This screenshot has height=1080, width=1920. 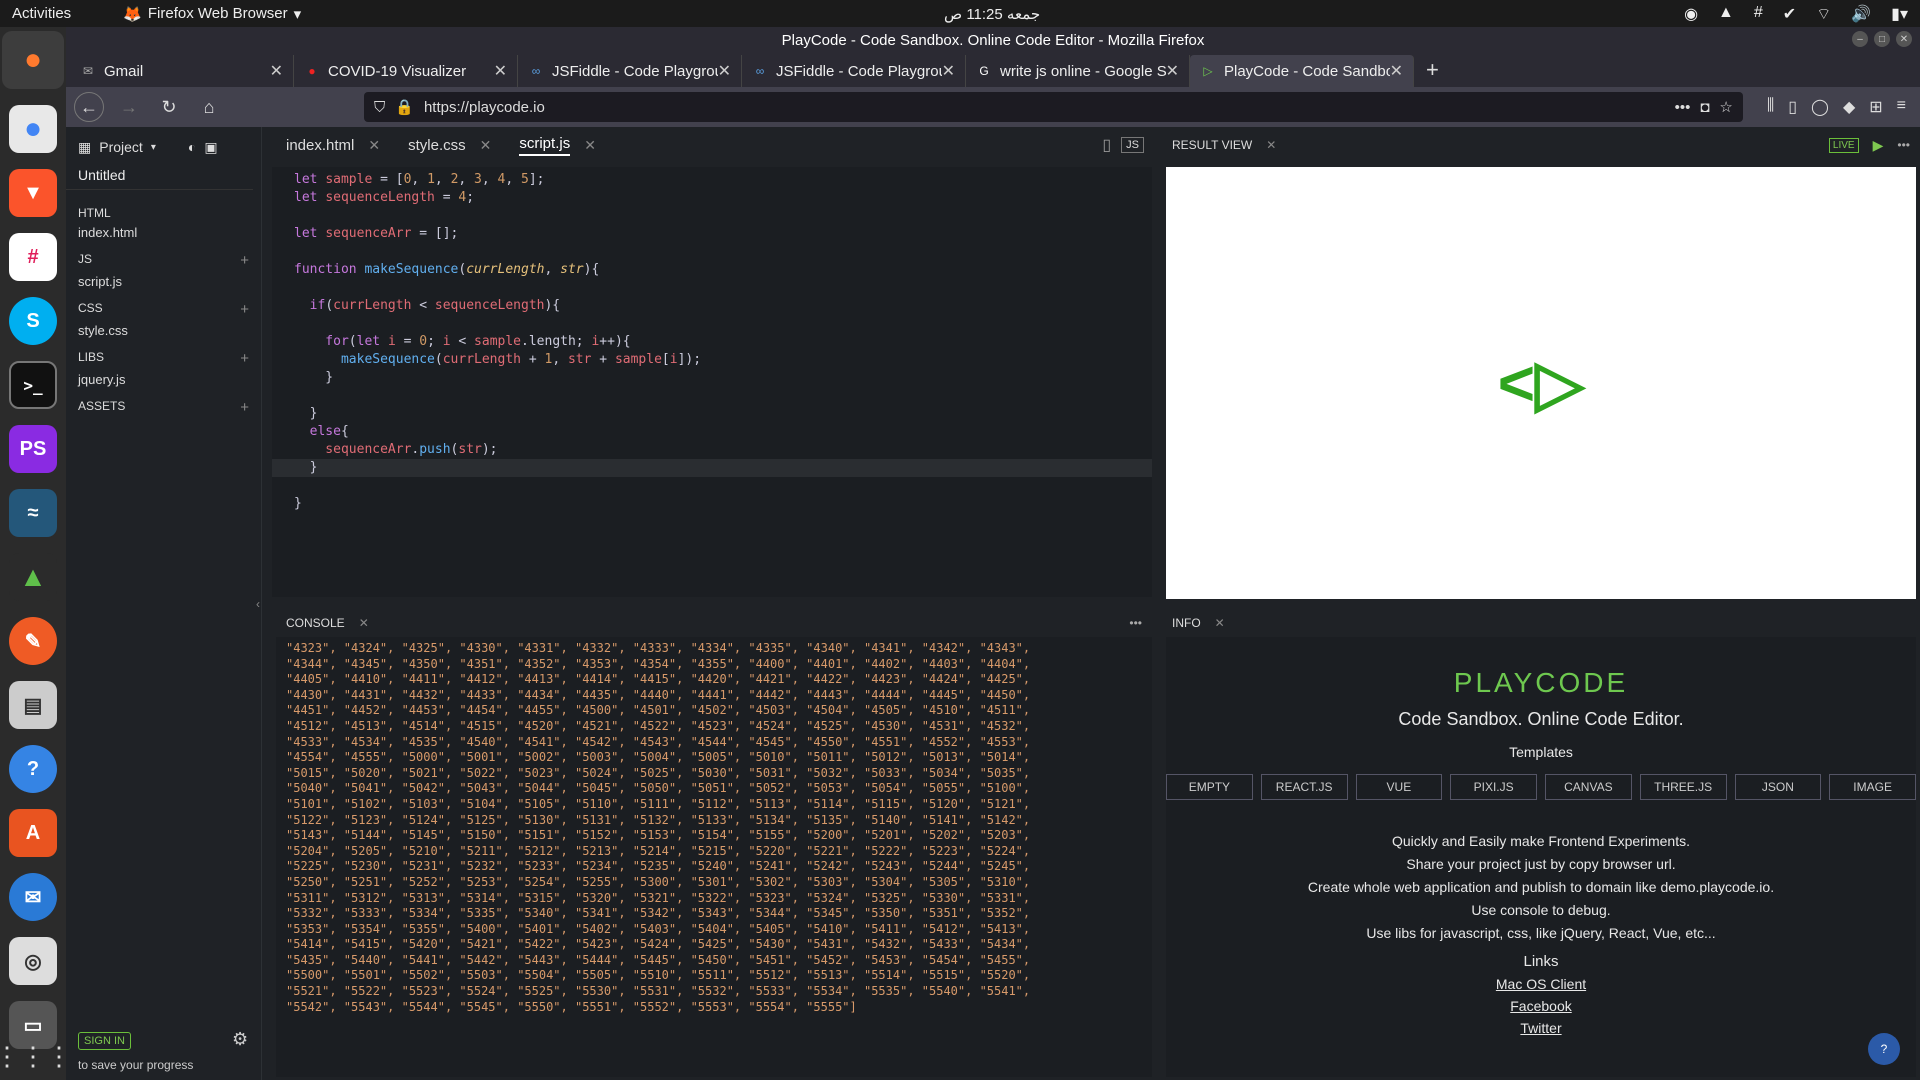 What do you see at coordinates (1683, 787) in the screenshot?
I see `template-three-button: THREE.JS` at bounding box center [1683, 787].